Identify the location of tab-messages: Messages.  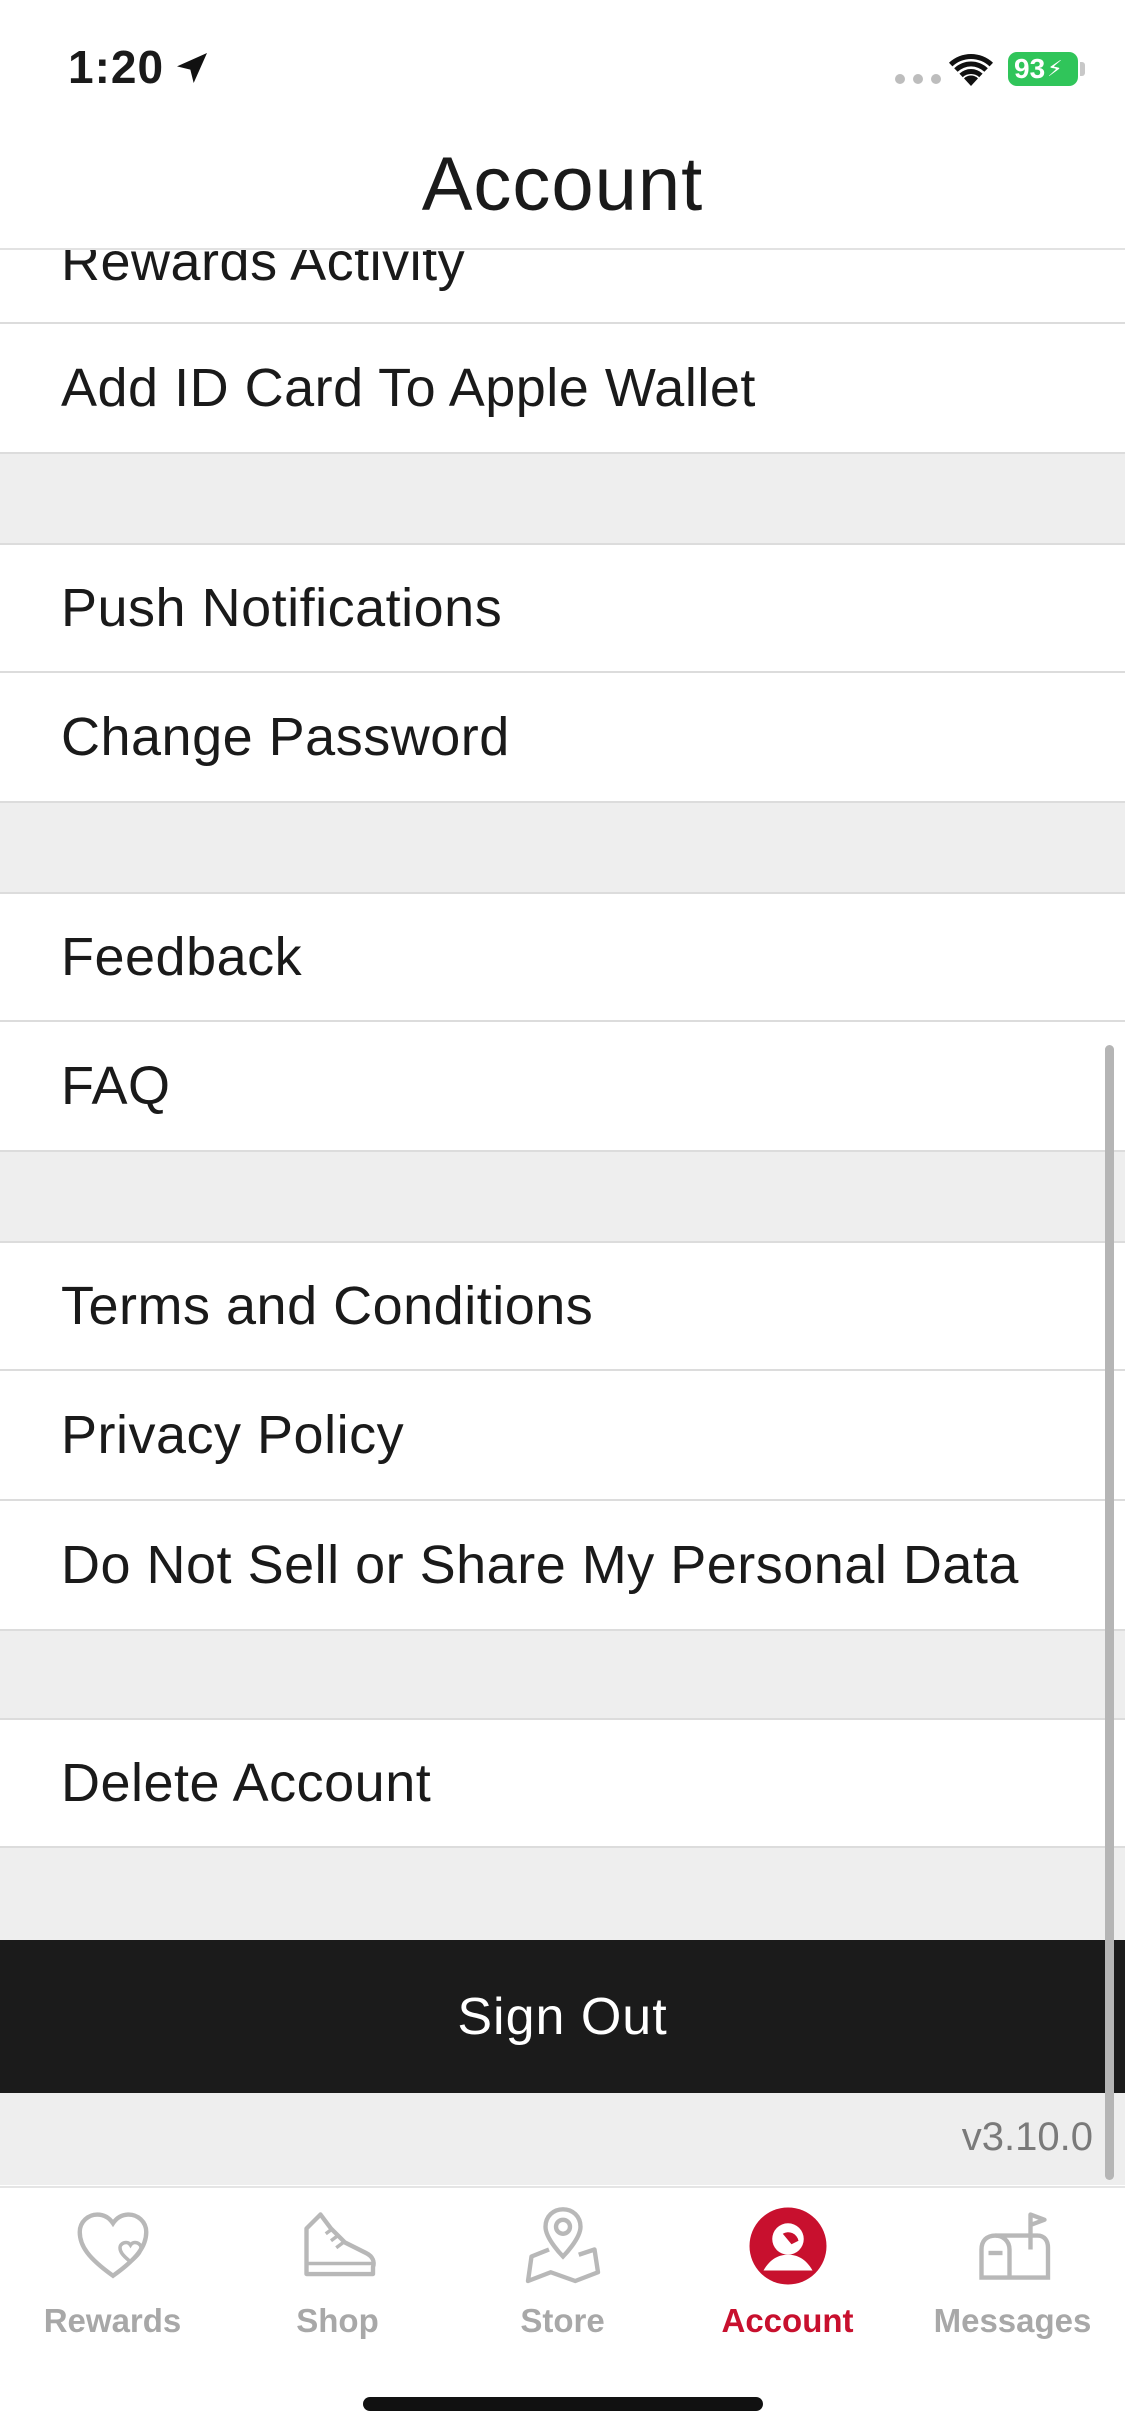
(1012, 2279).